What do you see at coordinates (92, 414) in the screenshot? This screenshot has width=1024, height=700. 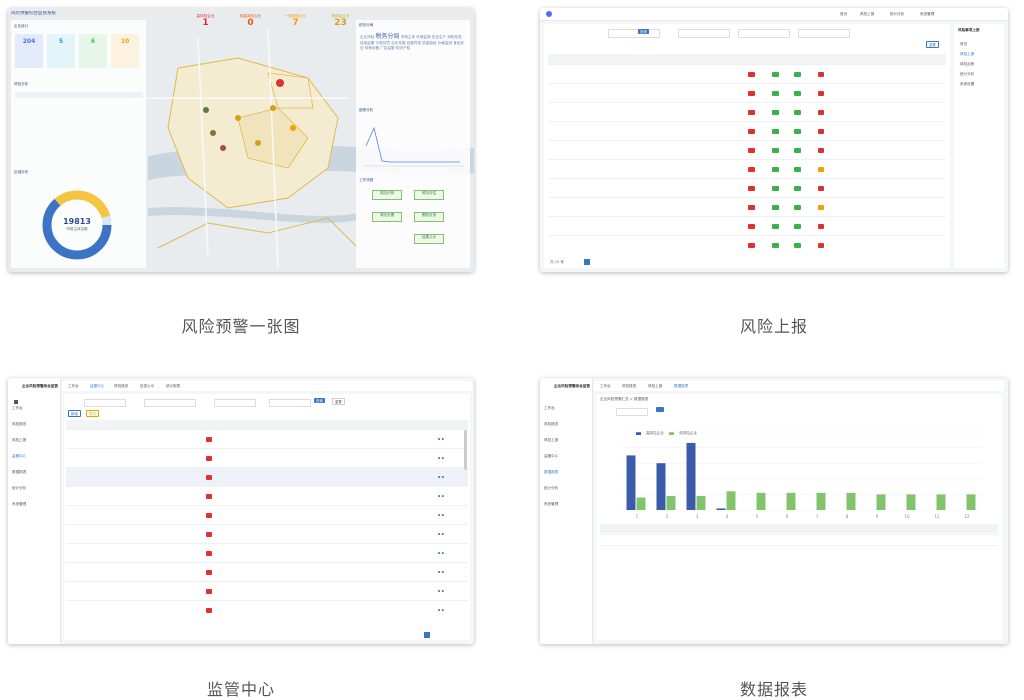 I see `export-button: 导出` at bounding box center [92, 414].